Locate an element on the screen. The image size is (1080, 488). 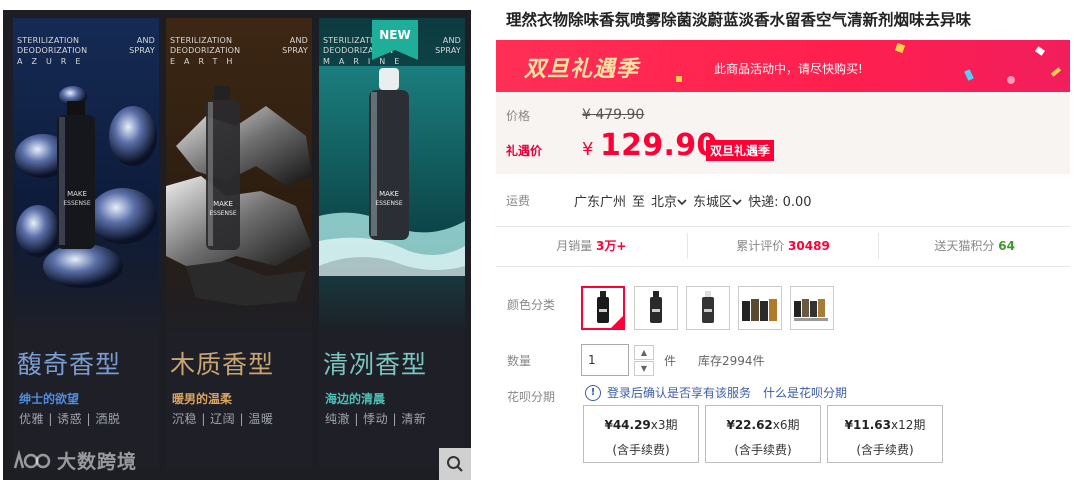
selected-check-icon is located at coordinates (617, 322).